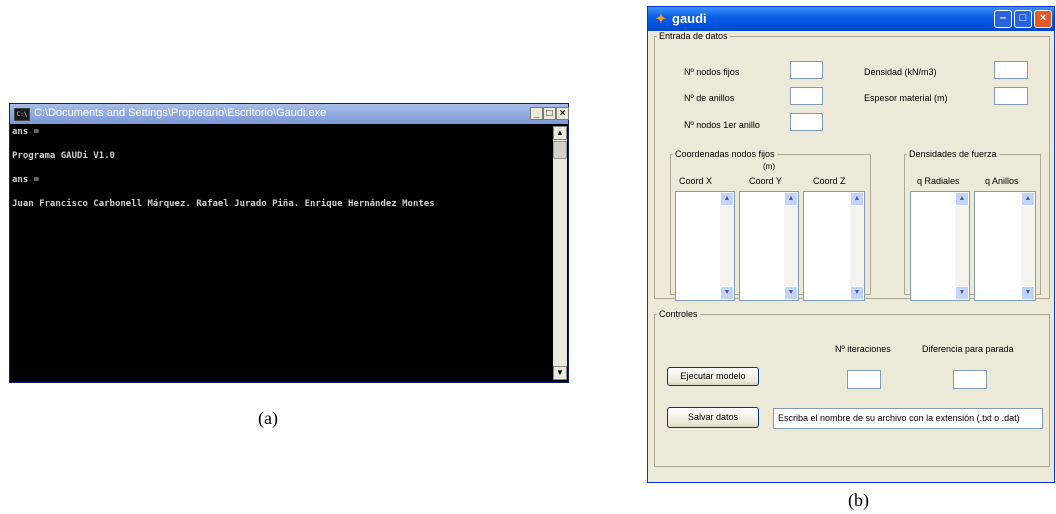 The height and width of the screenshot is (514, 1056). Describe the element at coordinates (1005, 246) in the screenshot. I see `q-anillos-listbox: ▲ ▼` at that location.